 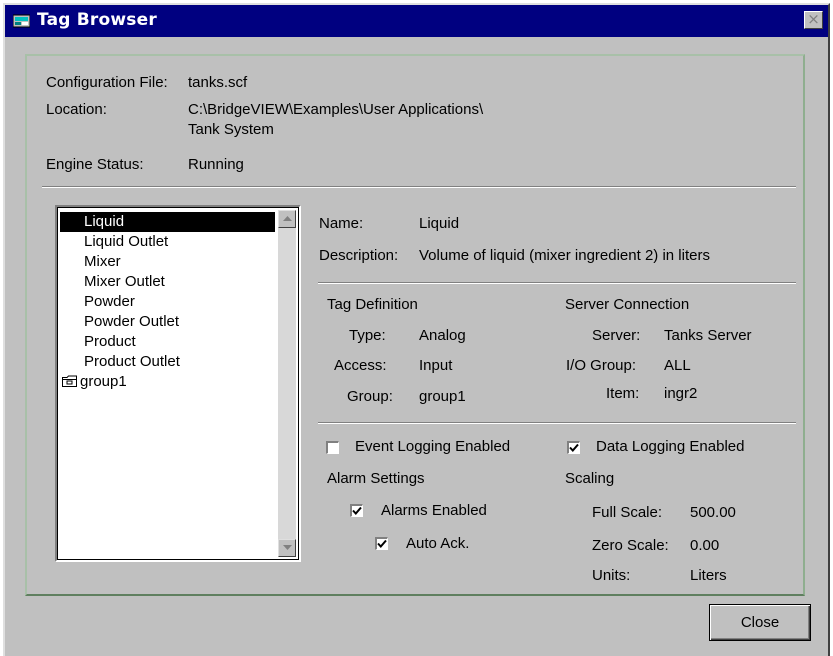 What do you see at coordinates (439, 223) in the screenshot?
I see `name-value: Liquid` at bounding box center [439, 223].